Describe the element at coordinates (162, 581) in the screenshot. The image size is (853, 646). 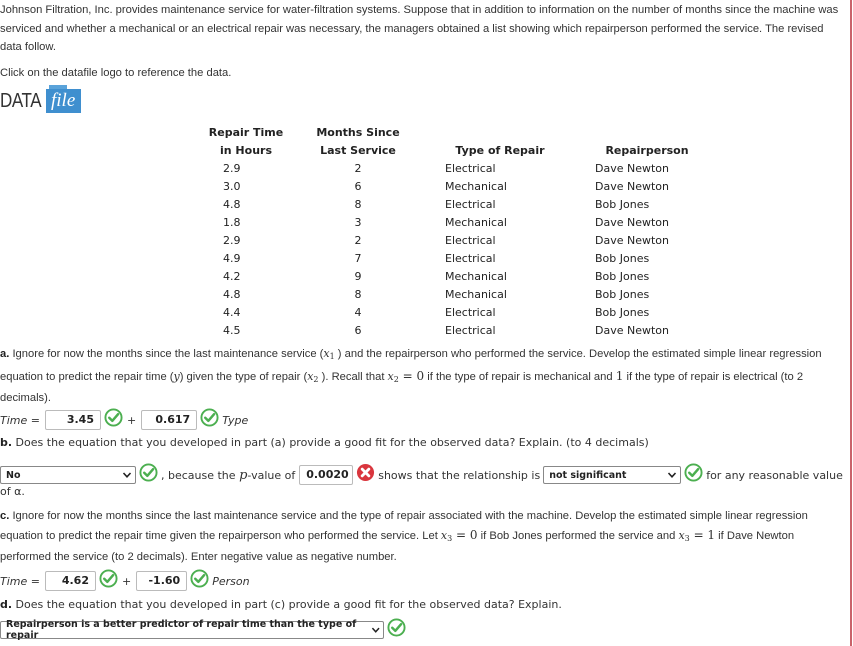
I see `slope-input-c: -1.60` at that location.